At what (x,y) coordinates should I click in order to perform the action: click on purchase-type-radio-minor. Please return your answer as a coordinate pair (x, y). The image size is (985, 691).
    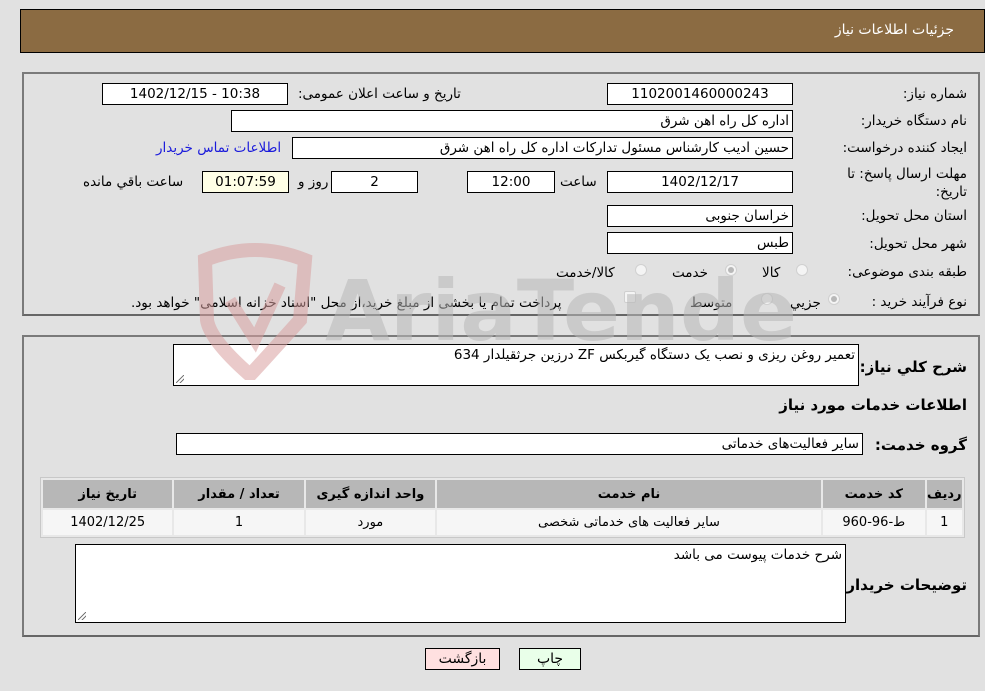
    Looking at the image, I should click on (834, 299).